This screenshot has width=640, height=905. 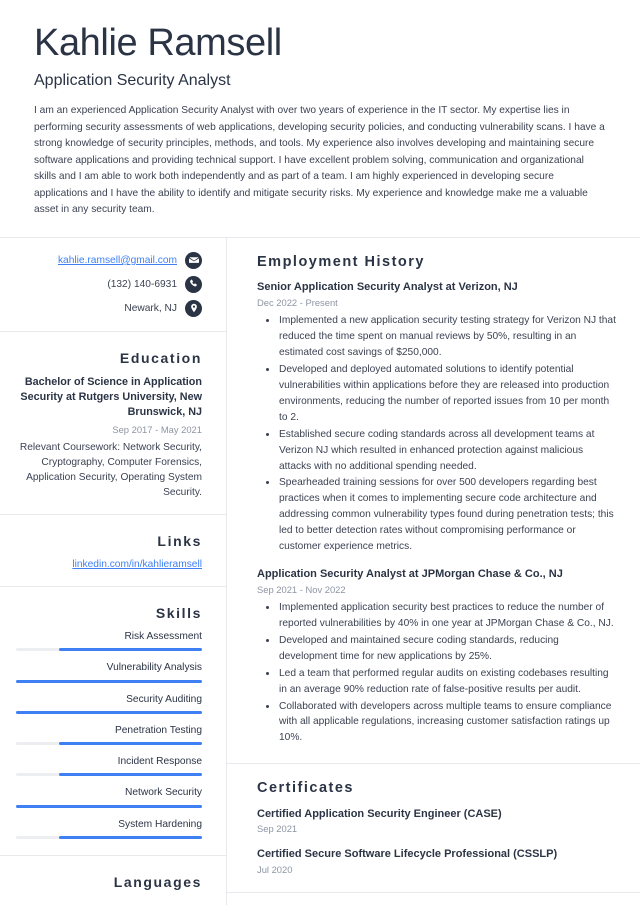 What do you see at coordinates (297, 303) in the screenshot?
I see `employment-date: Dec 2022 - Present` at bounding box center [297, 303].